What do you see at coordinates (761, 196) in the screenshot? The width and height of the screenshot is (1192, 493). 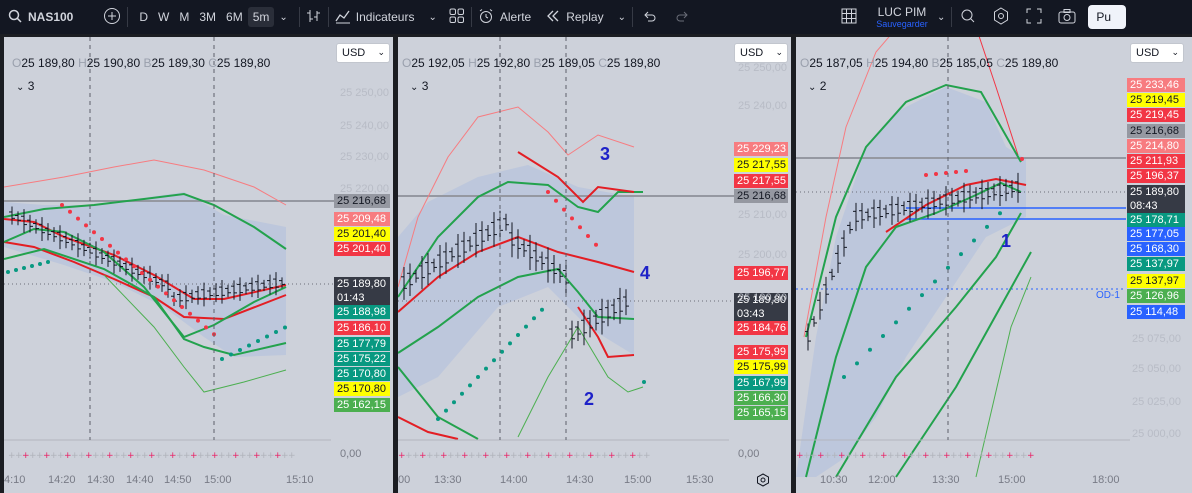 I see `price-tag: 25 216,68` at bounding box center [761, 196].